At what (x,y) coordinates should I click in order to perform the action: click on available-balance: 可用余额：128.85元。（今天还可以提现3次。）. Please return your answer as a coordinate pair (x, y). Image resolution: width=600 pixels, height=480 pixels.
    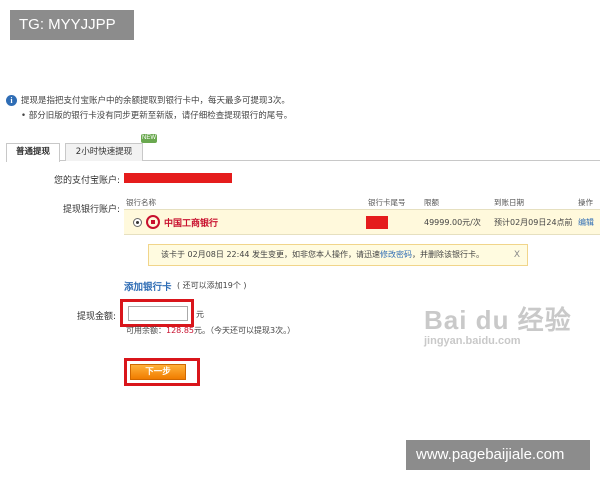
    Looking at the image, I should click on (211, 330).